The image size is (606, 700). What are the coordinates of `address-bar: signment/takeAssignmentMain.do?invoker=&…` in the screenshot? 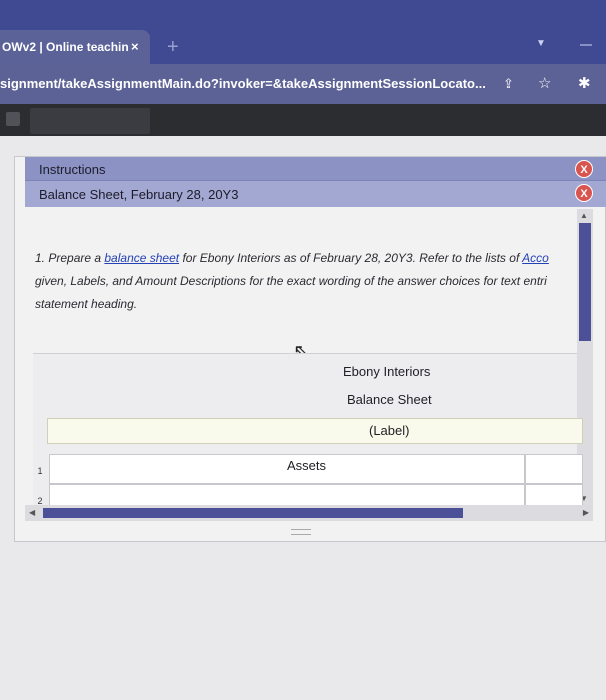 It's located at (303, 84).